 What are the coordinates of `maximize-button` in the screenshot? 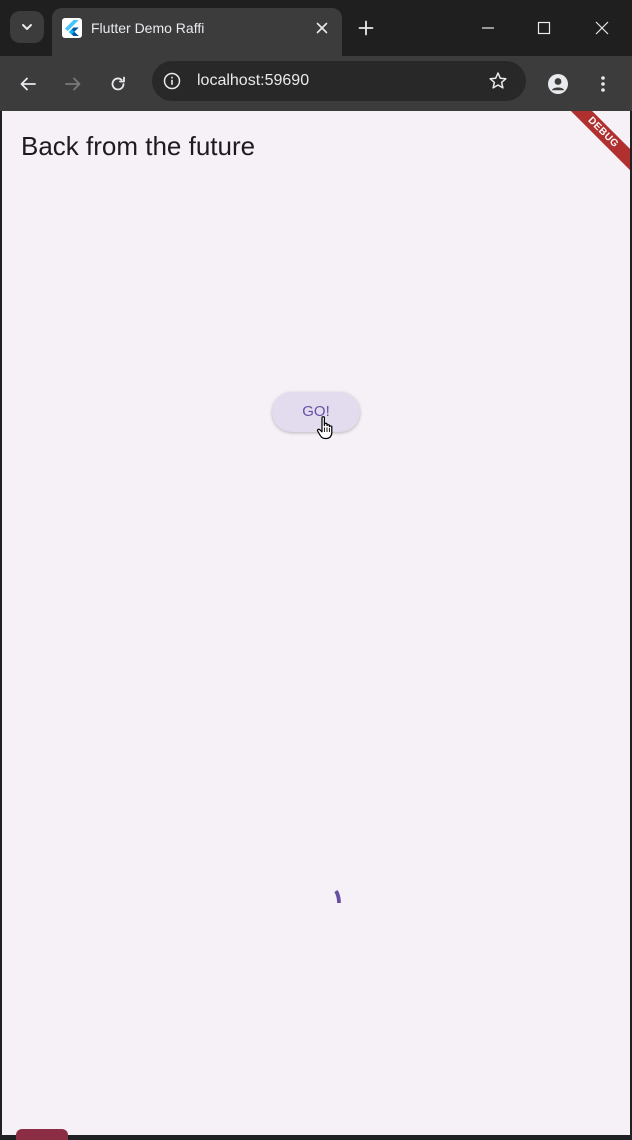 It's located at (544, 28).